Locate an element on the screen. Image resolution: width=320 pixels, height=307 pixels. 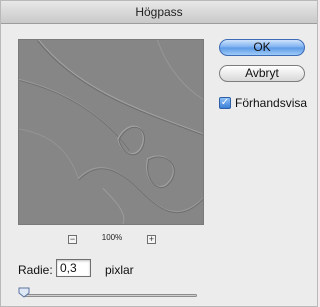
radius-unit-label: pixlar is located at coordinates (119, 270).